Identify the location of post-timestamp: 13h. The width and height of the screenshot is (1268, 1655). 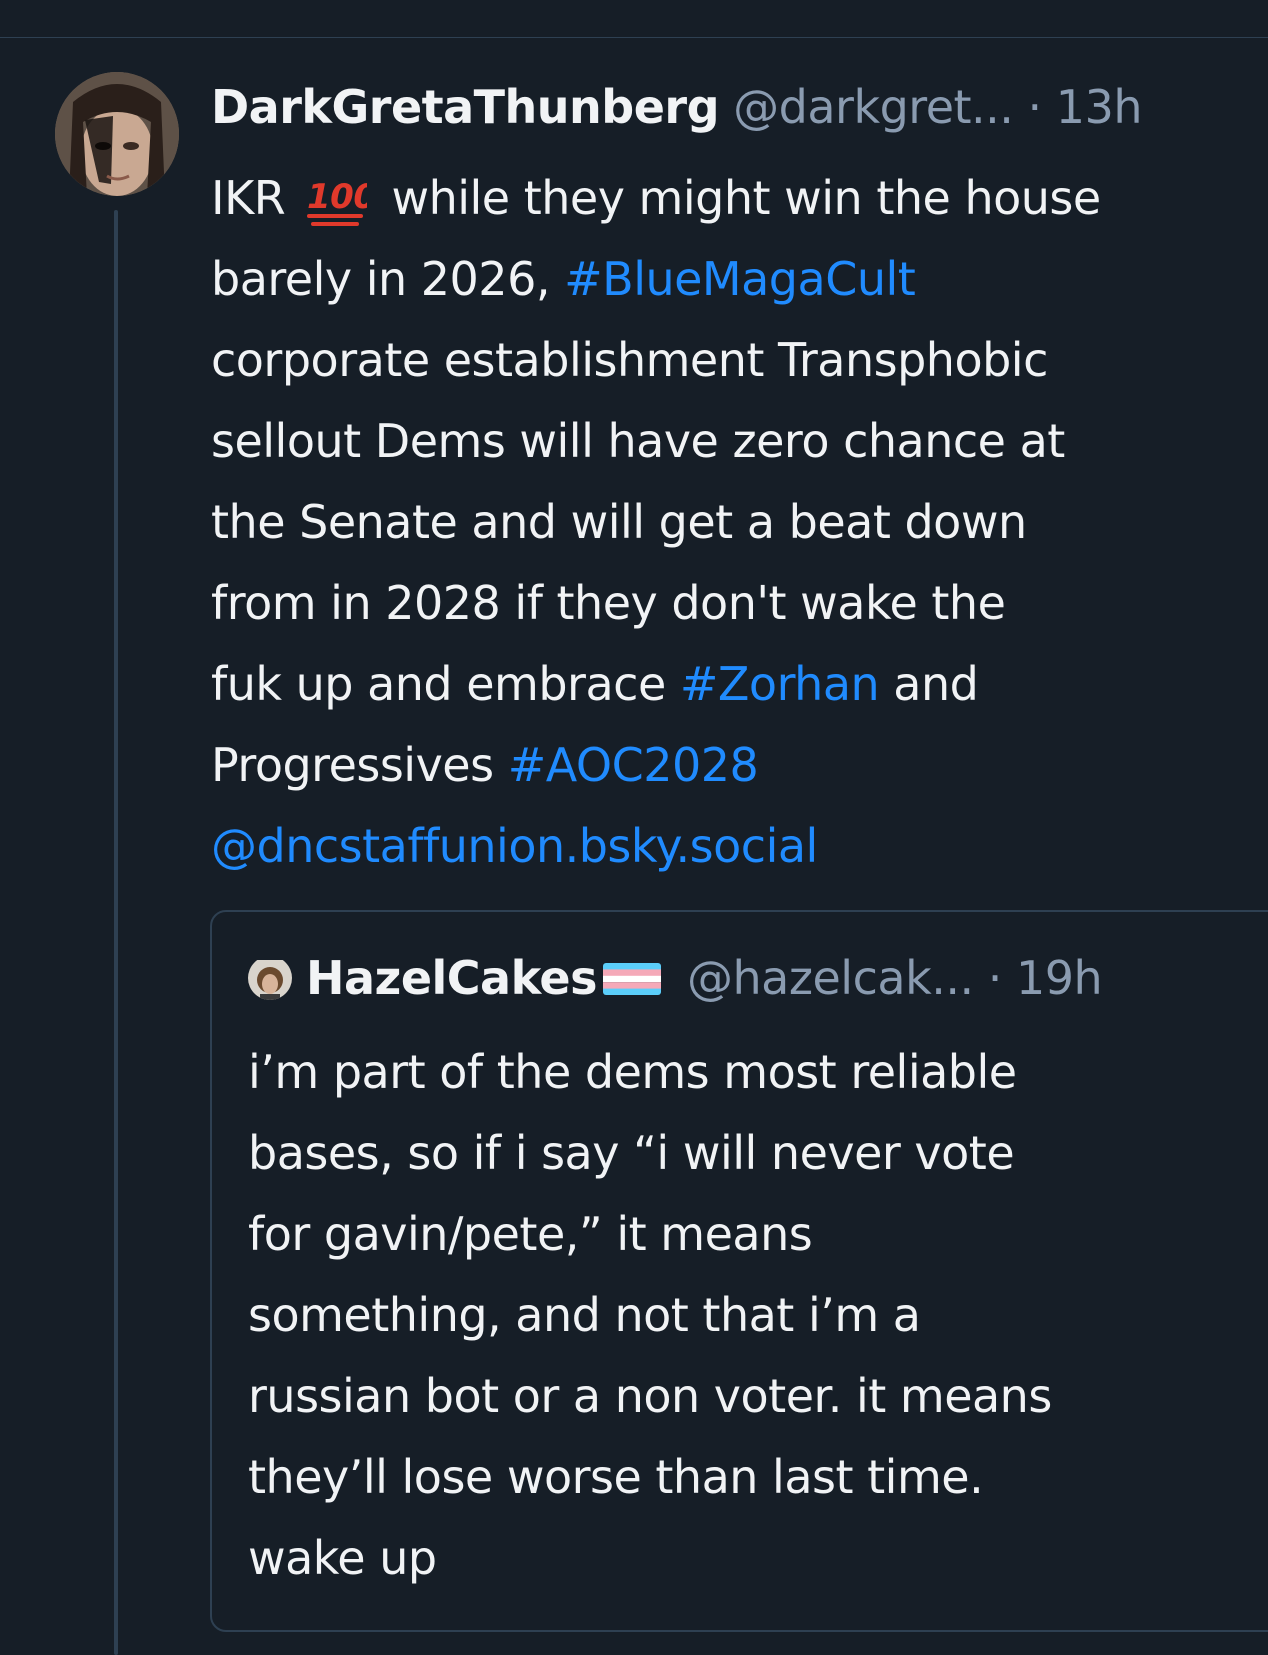
(1099, 107).